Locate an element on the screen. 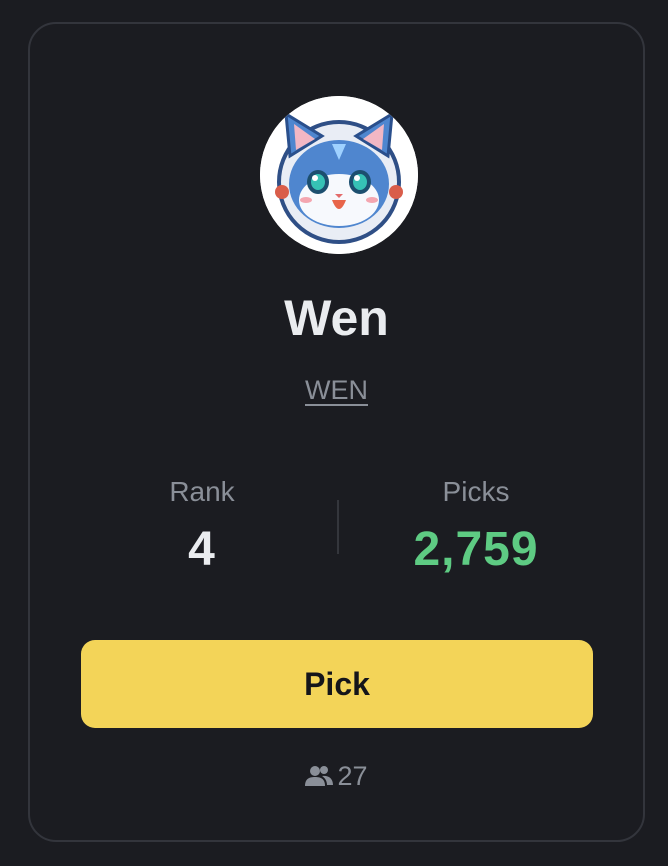 The height and width of the screenshot is (866, 668). picks-stat: Picks 2,759 is located at coordinates (476, 524).